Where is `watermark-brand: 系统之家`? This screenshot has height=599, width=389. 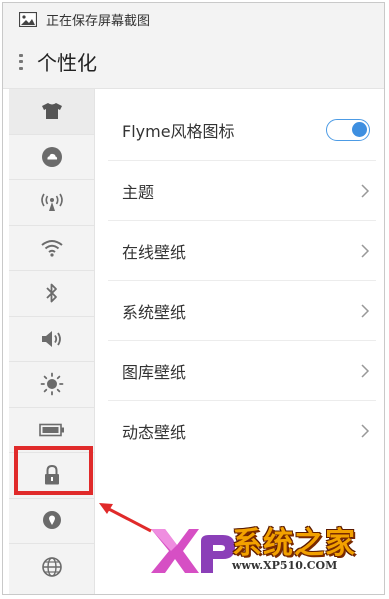 watermark-brand: 系统之家 is located at coordinates (294, 543).